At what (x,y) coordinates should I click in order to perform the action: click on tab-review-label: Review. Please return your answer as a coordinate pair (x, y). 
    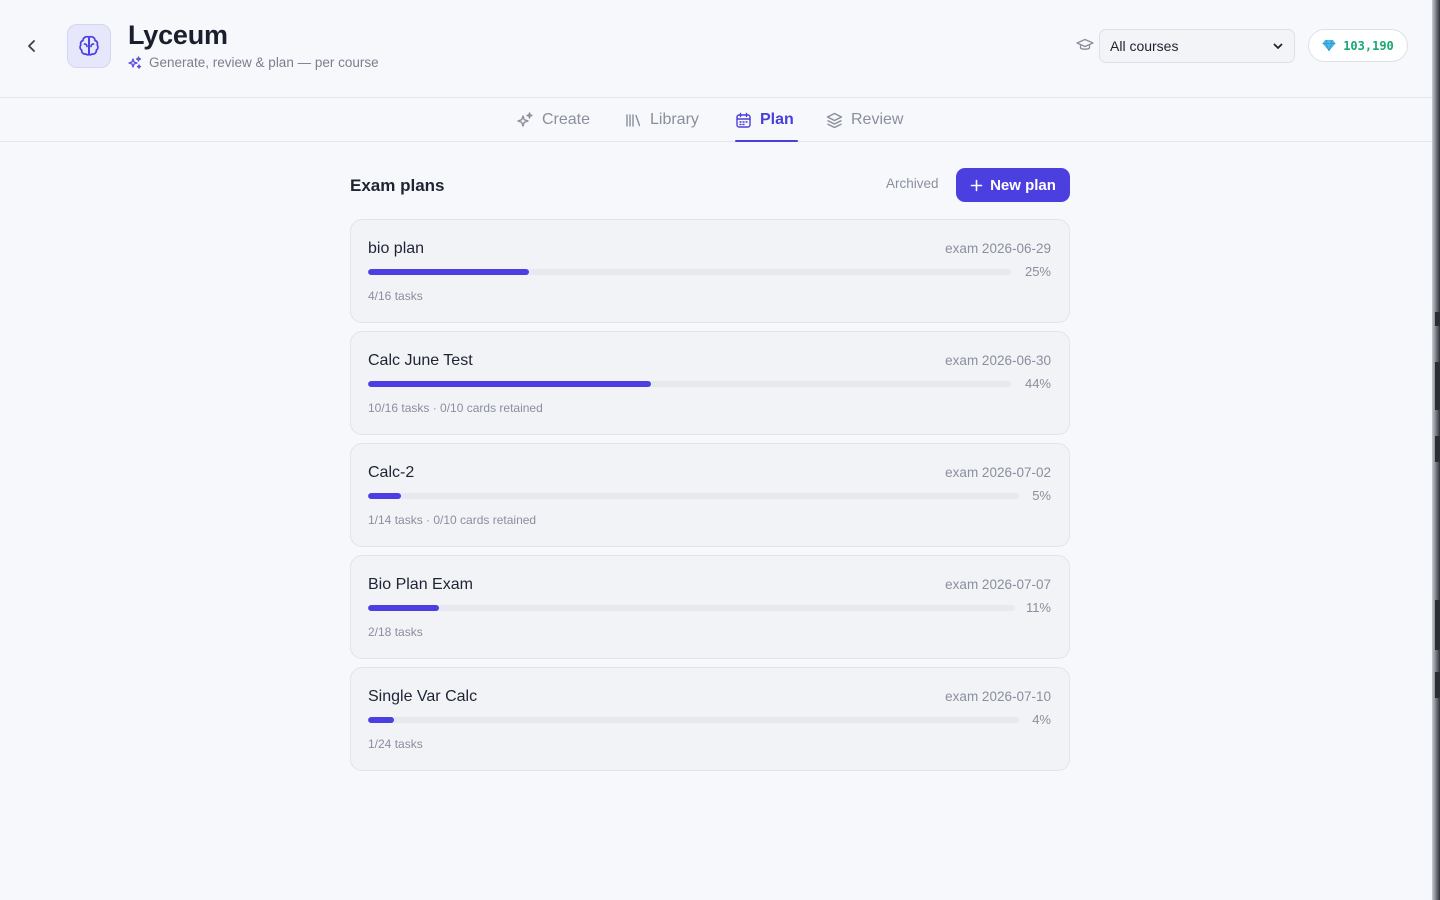
    Looking at the image, I should click on (877, 119).